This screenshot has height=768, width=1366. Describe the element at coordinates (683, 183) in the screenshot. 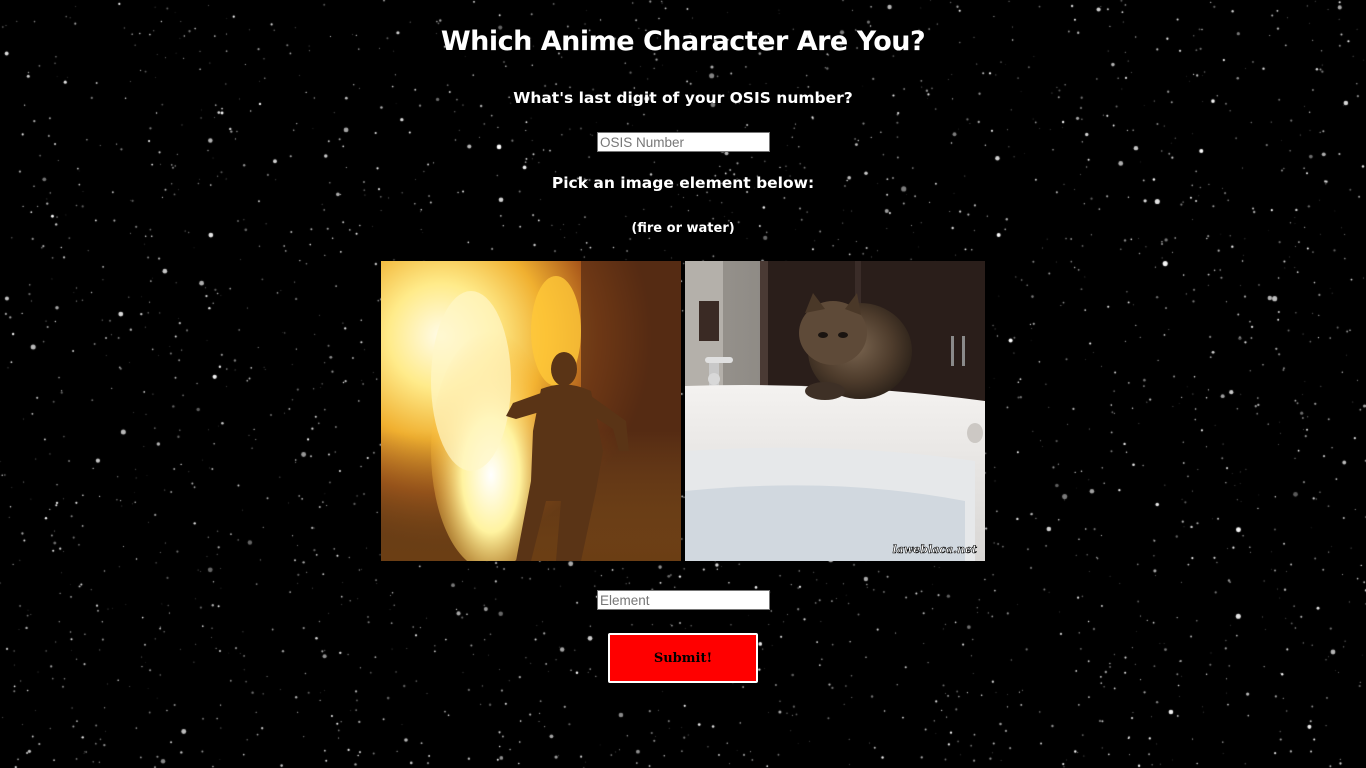

I see `element-prompt: Pick an image element below:` at that location.